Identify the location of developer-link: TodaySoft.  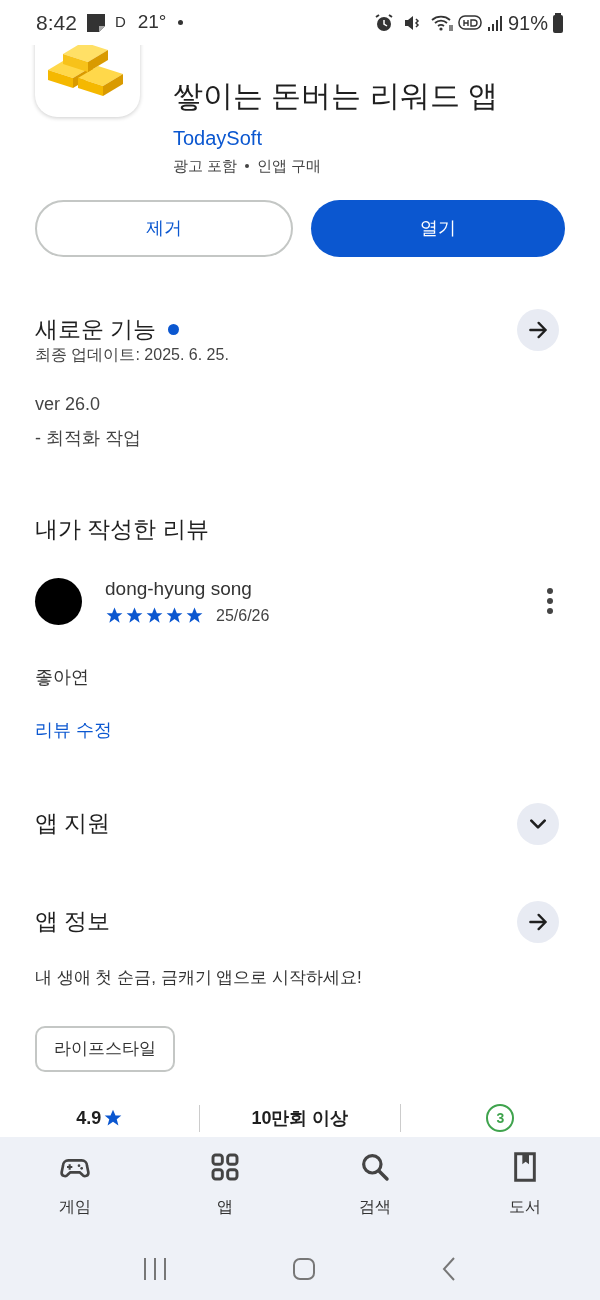
(217, 138).